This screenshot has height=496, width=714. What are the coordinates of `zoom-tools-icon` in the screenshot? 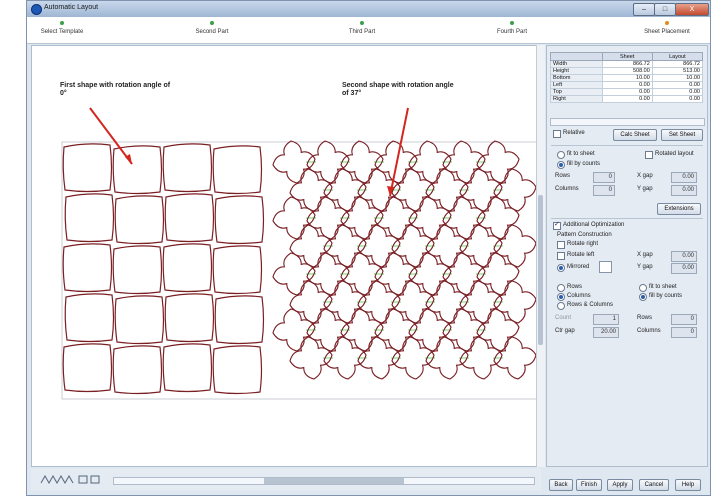 It's located at (74, 480).